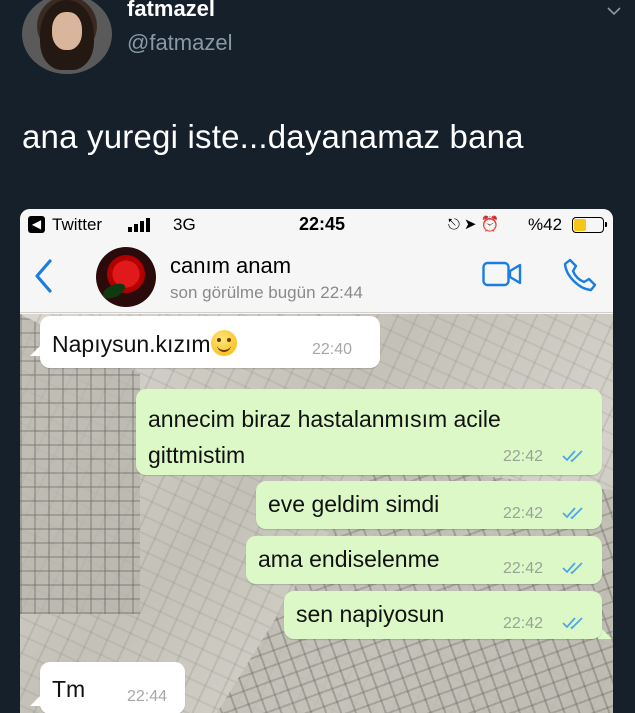 Image resolution: width=635 pixels, height=713 pixels. I want to click on clock: 22:45, so click(322, 224).